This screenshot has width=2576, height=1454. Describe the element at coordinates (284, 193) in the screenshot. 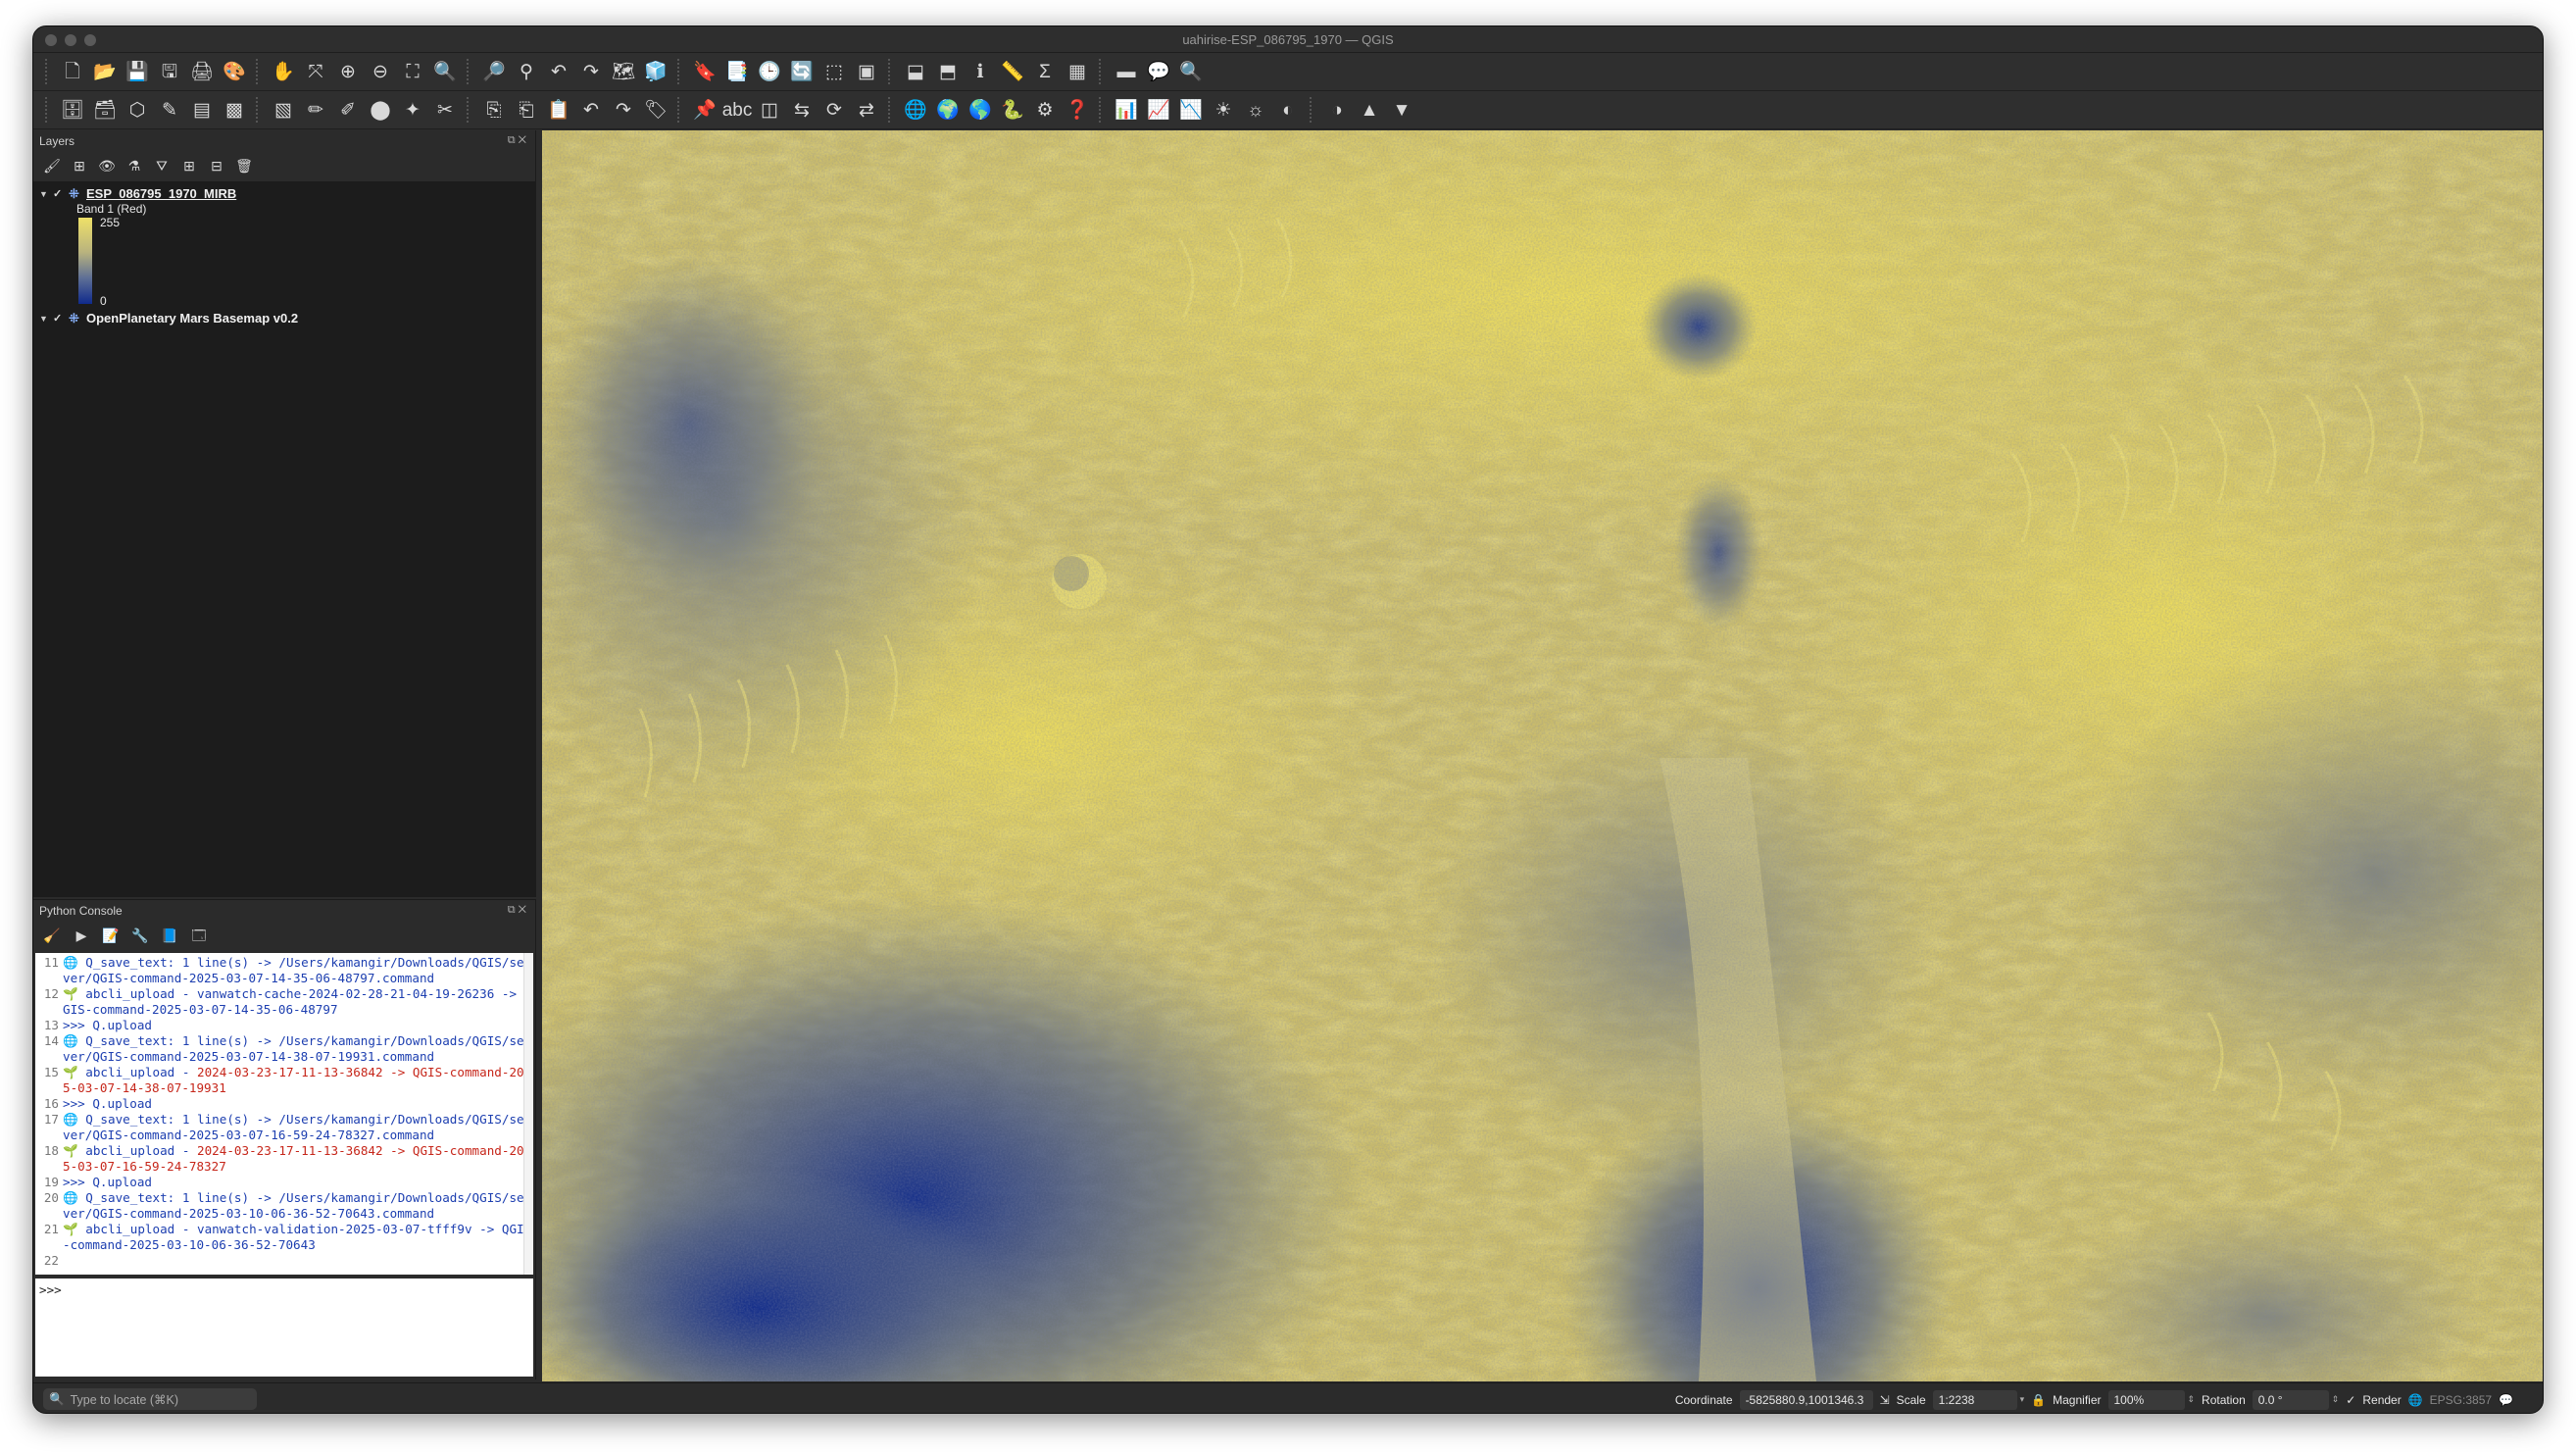

I see `layer-row-mirb: ▼ ✓ ⁜ ESP_086795_1970_MIRB` at that location.